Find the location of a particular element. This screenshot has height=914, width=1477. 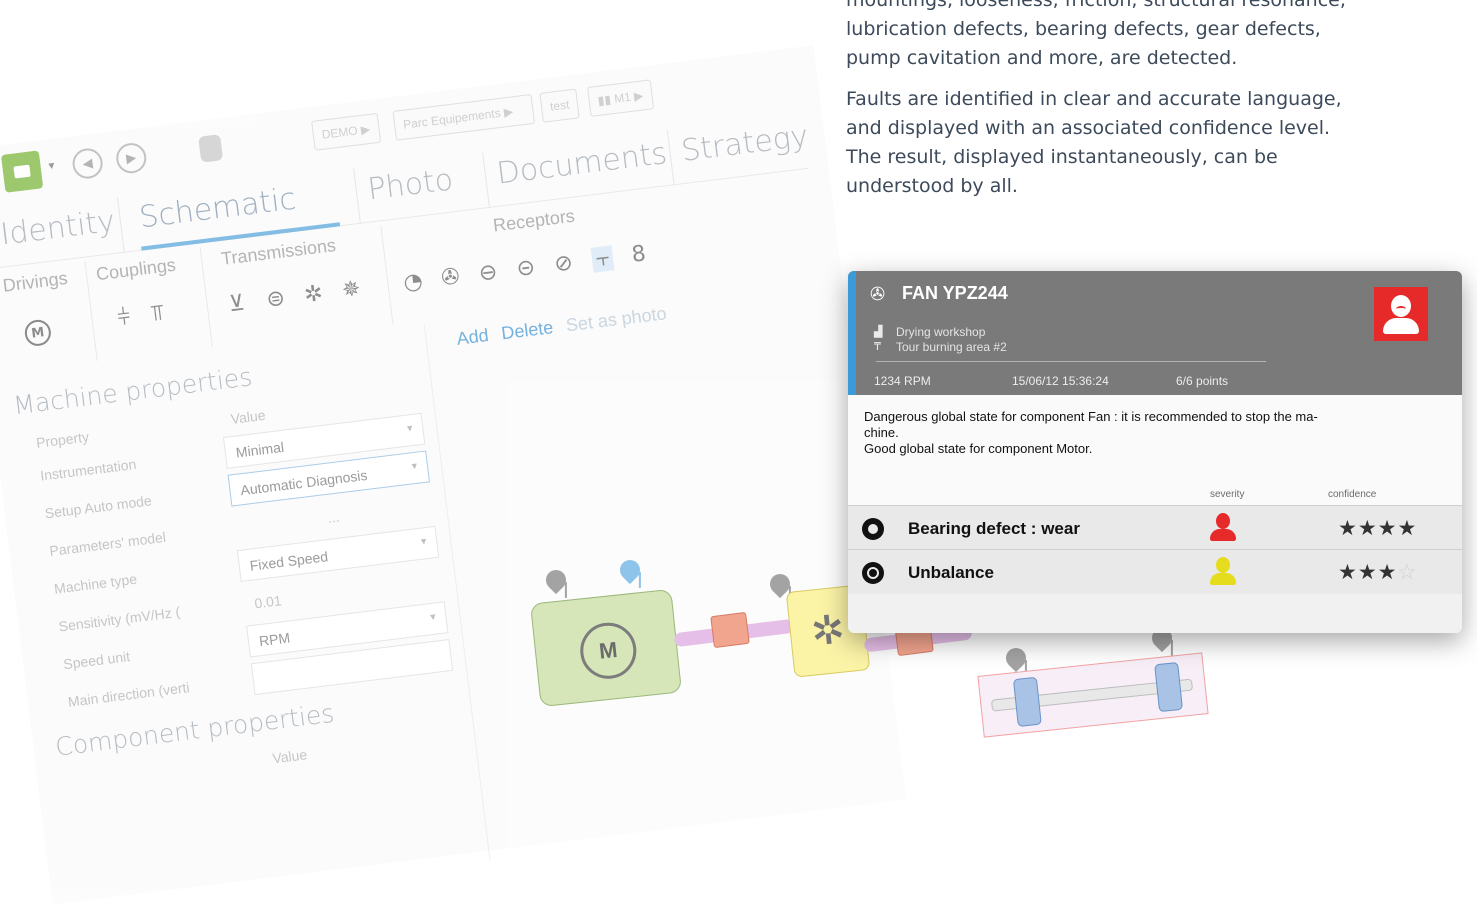

group-label-receptors: Receptors is located at coordinates (533, 220).